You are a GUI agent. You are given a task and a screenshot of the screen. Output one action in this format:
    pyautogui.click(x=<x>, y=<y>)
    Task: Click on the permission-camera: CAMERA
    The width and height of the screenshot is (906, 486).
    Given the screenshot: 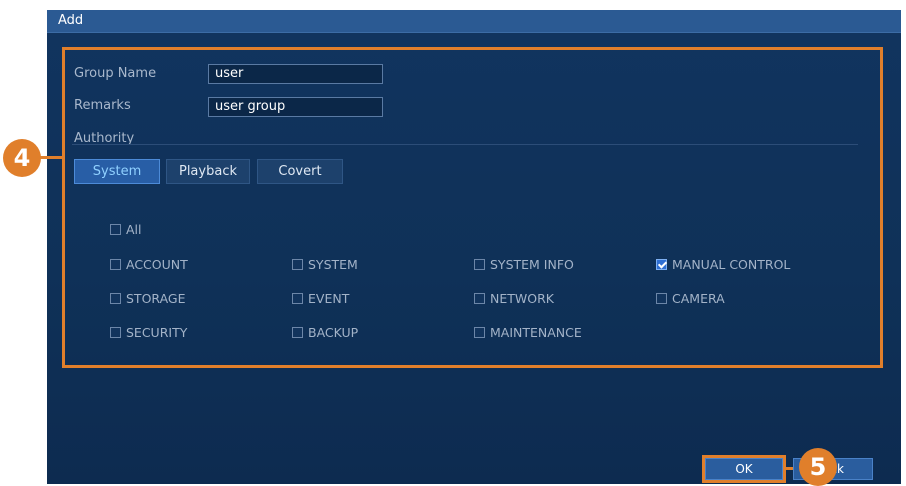 What is the action you would take?
    pyautogui.click(x=690, y=298)
    